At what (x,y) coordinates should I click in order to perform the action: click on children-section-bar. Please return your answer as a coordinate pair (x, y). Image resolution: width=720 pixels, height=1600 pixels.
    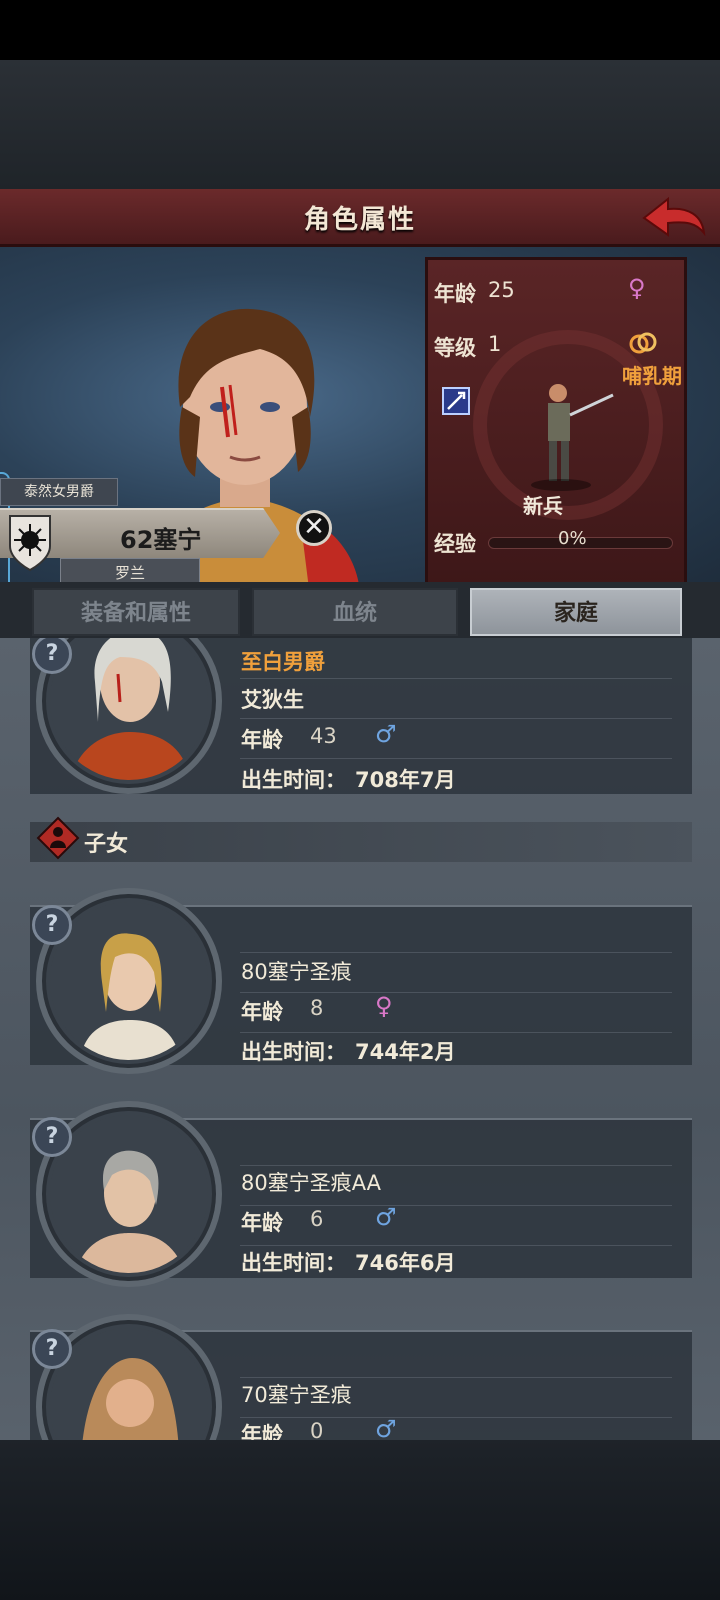
    Looking at the image, I should click on (361, 842).